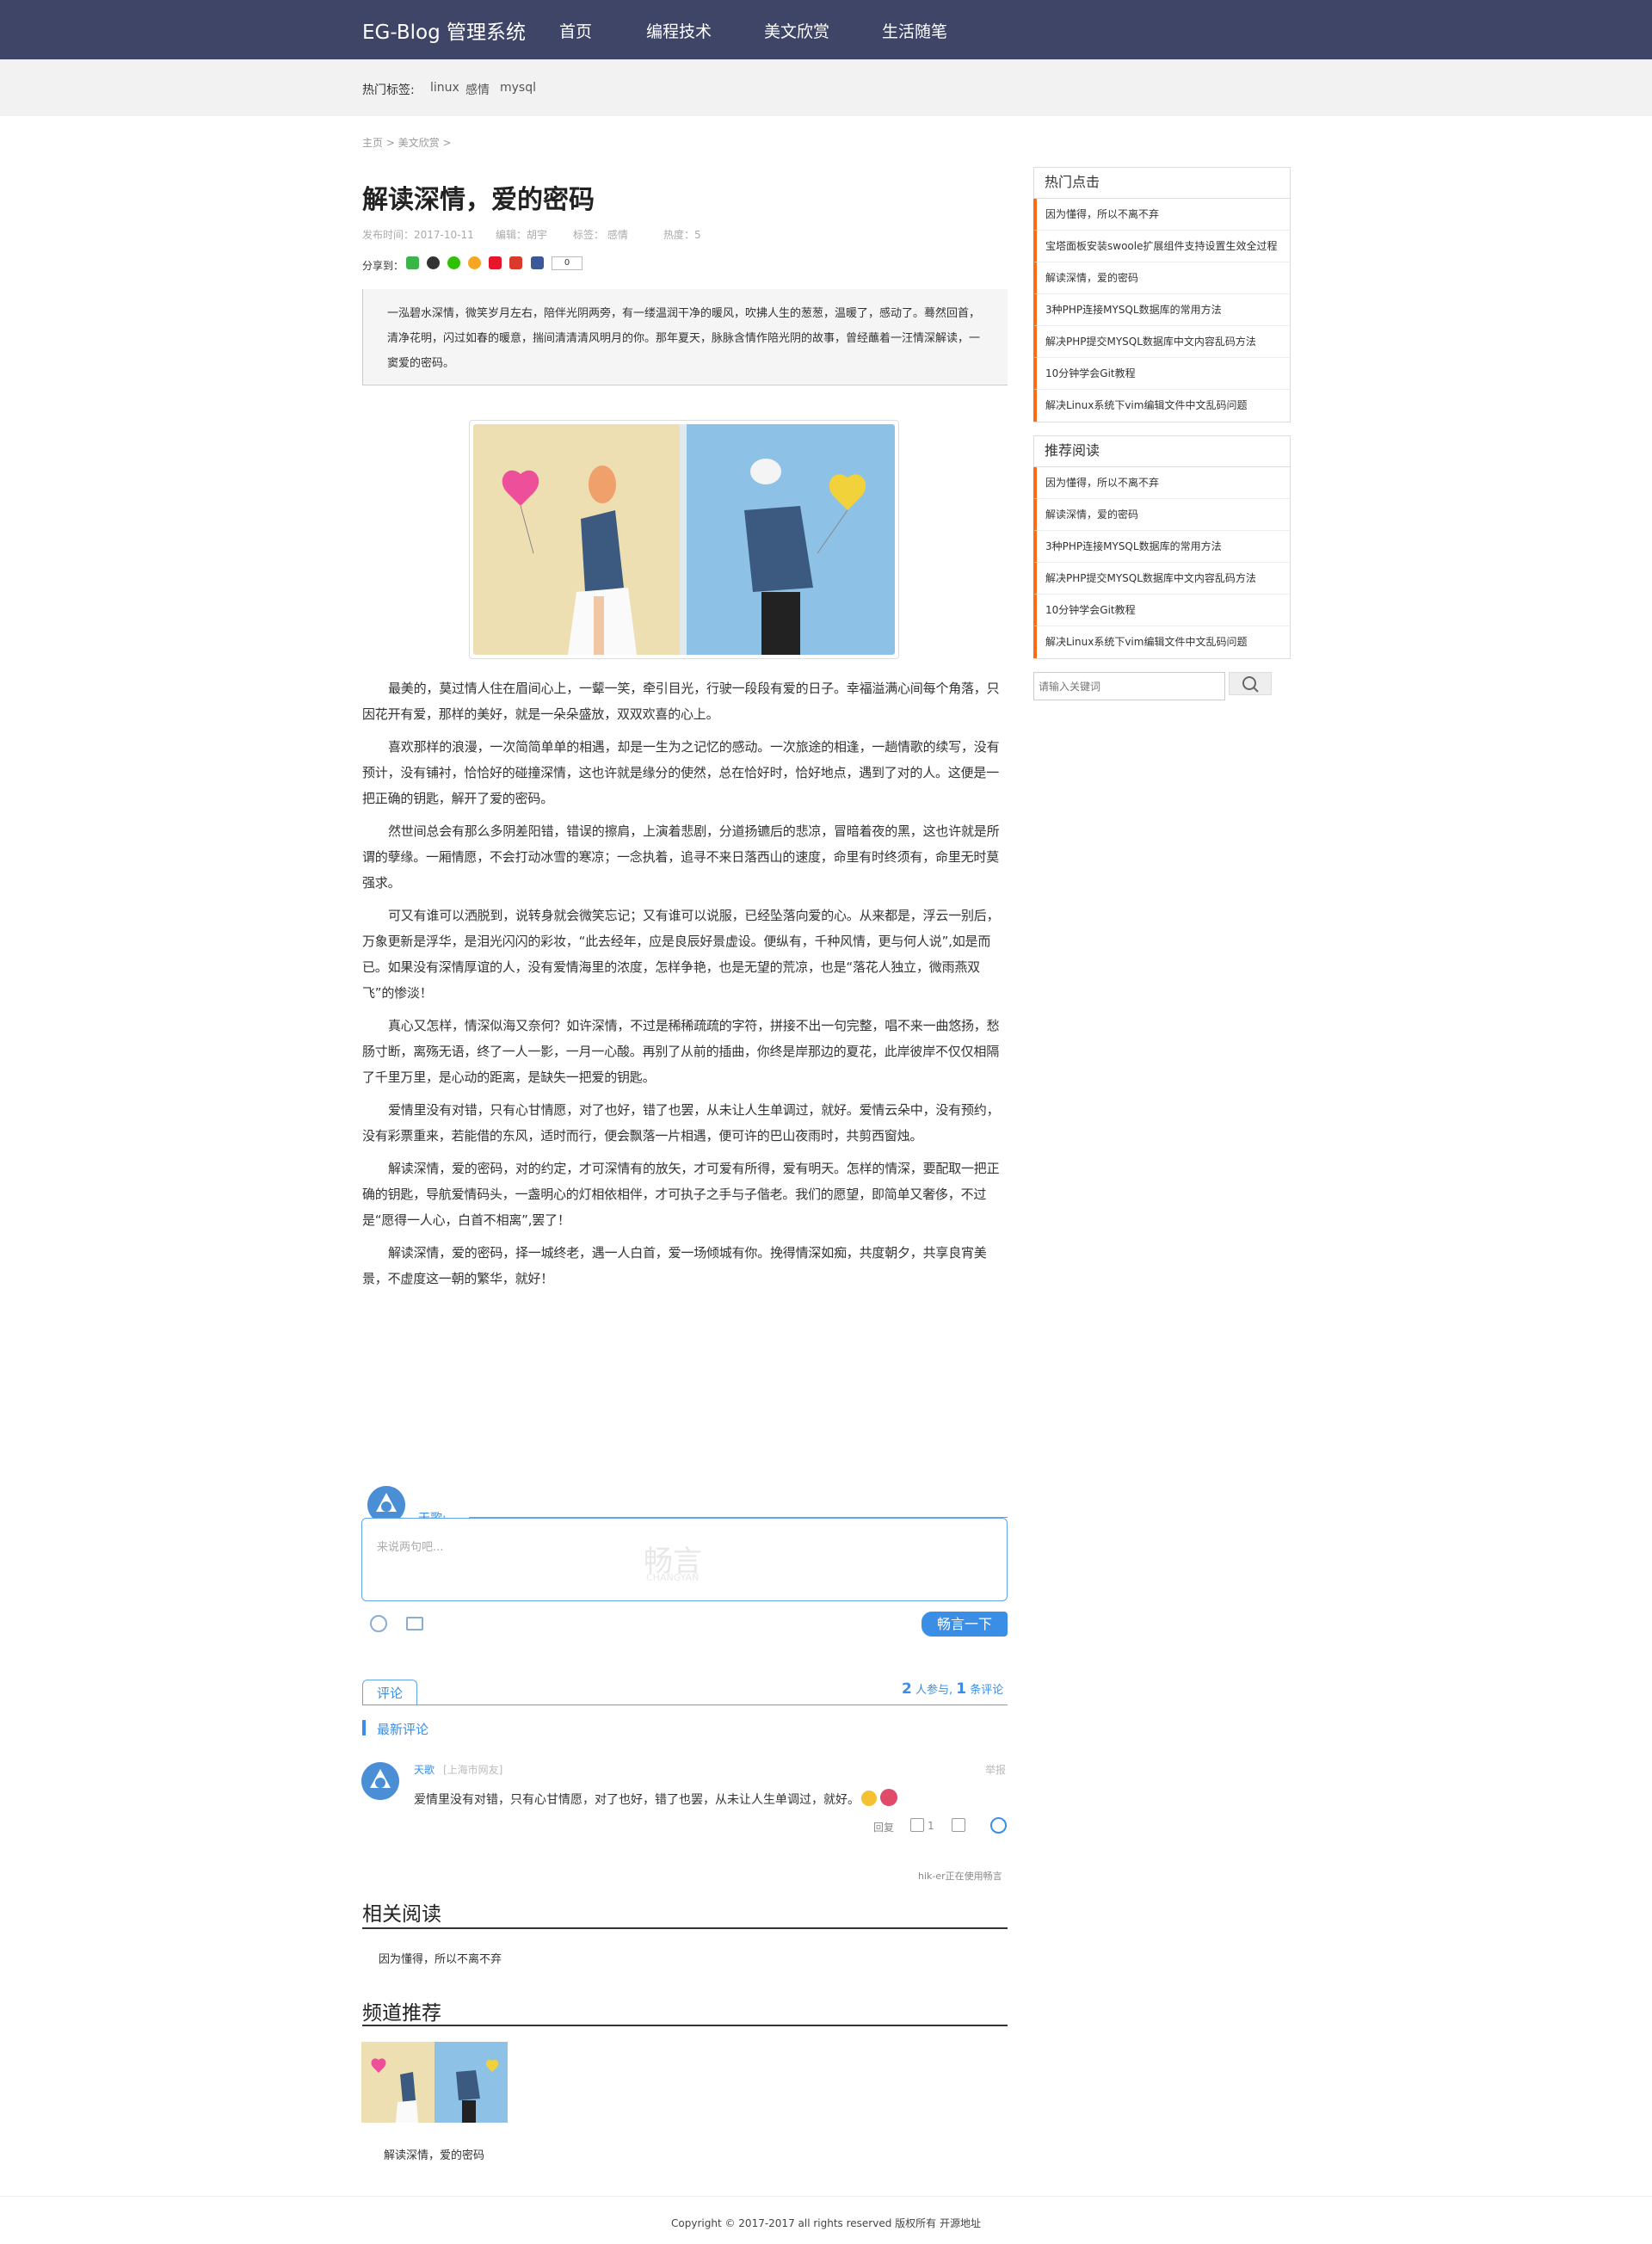 The image size is (1652, 2244). I want to click on latest-marker, so click(364, 1727).